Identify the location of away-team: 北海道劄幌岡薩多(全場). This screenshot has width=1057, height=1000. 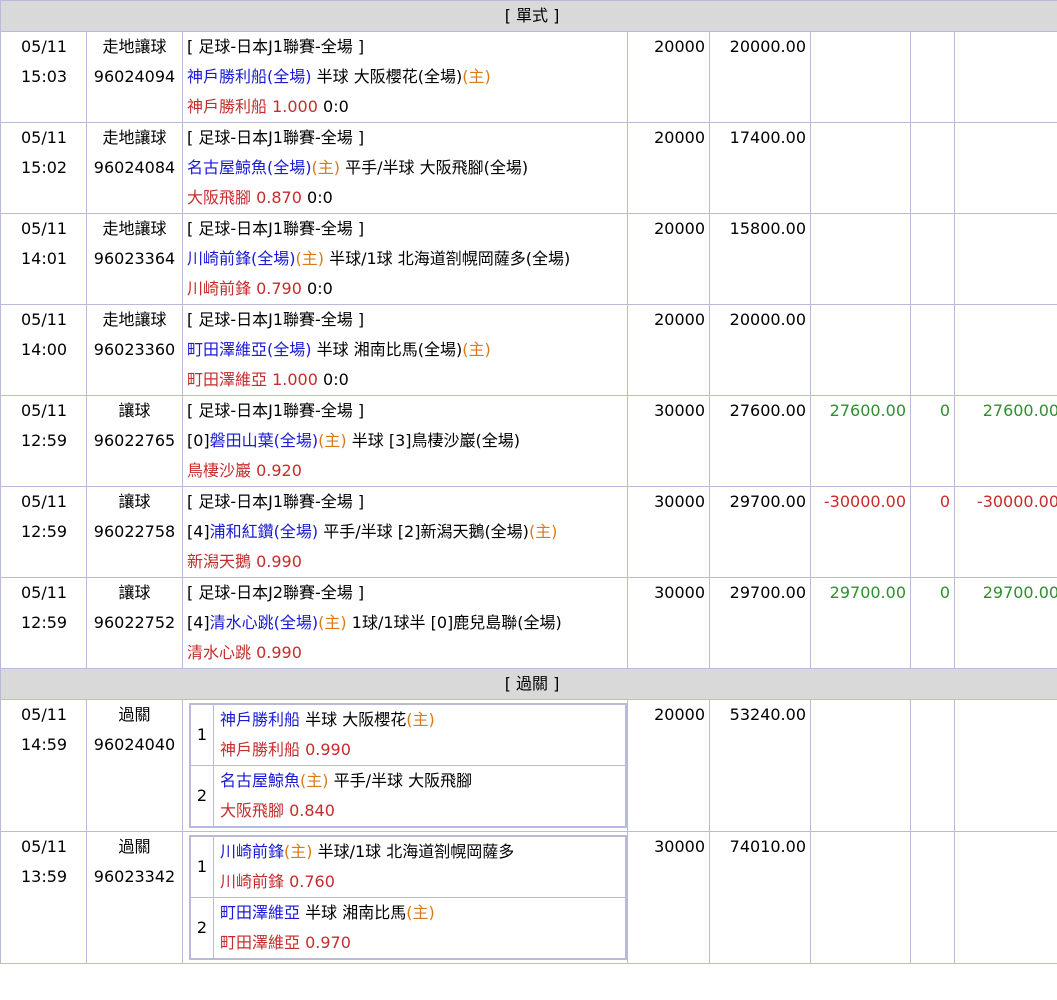
(484, 258).